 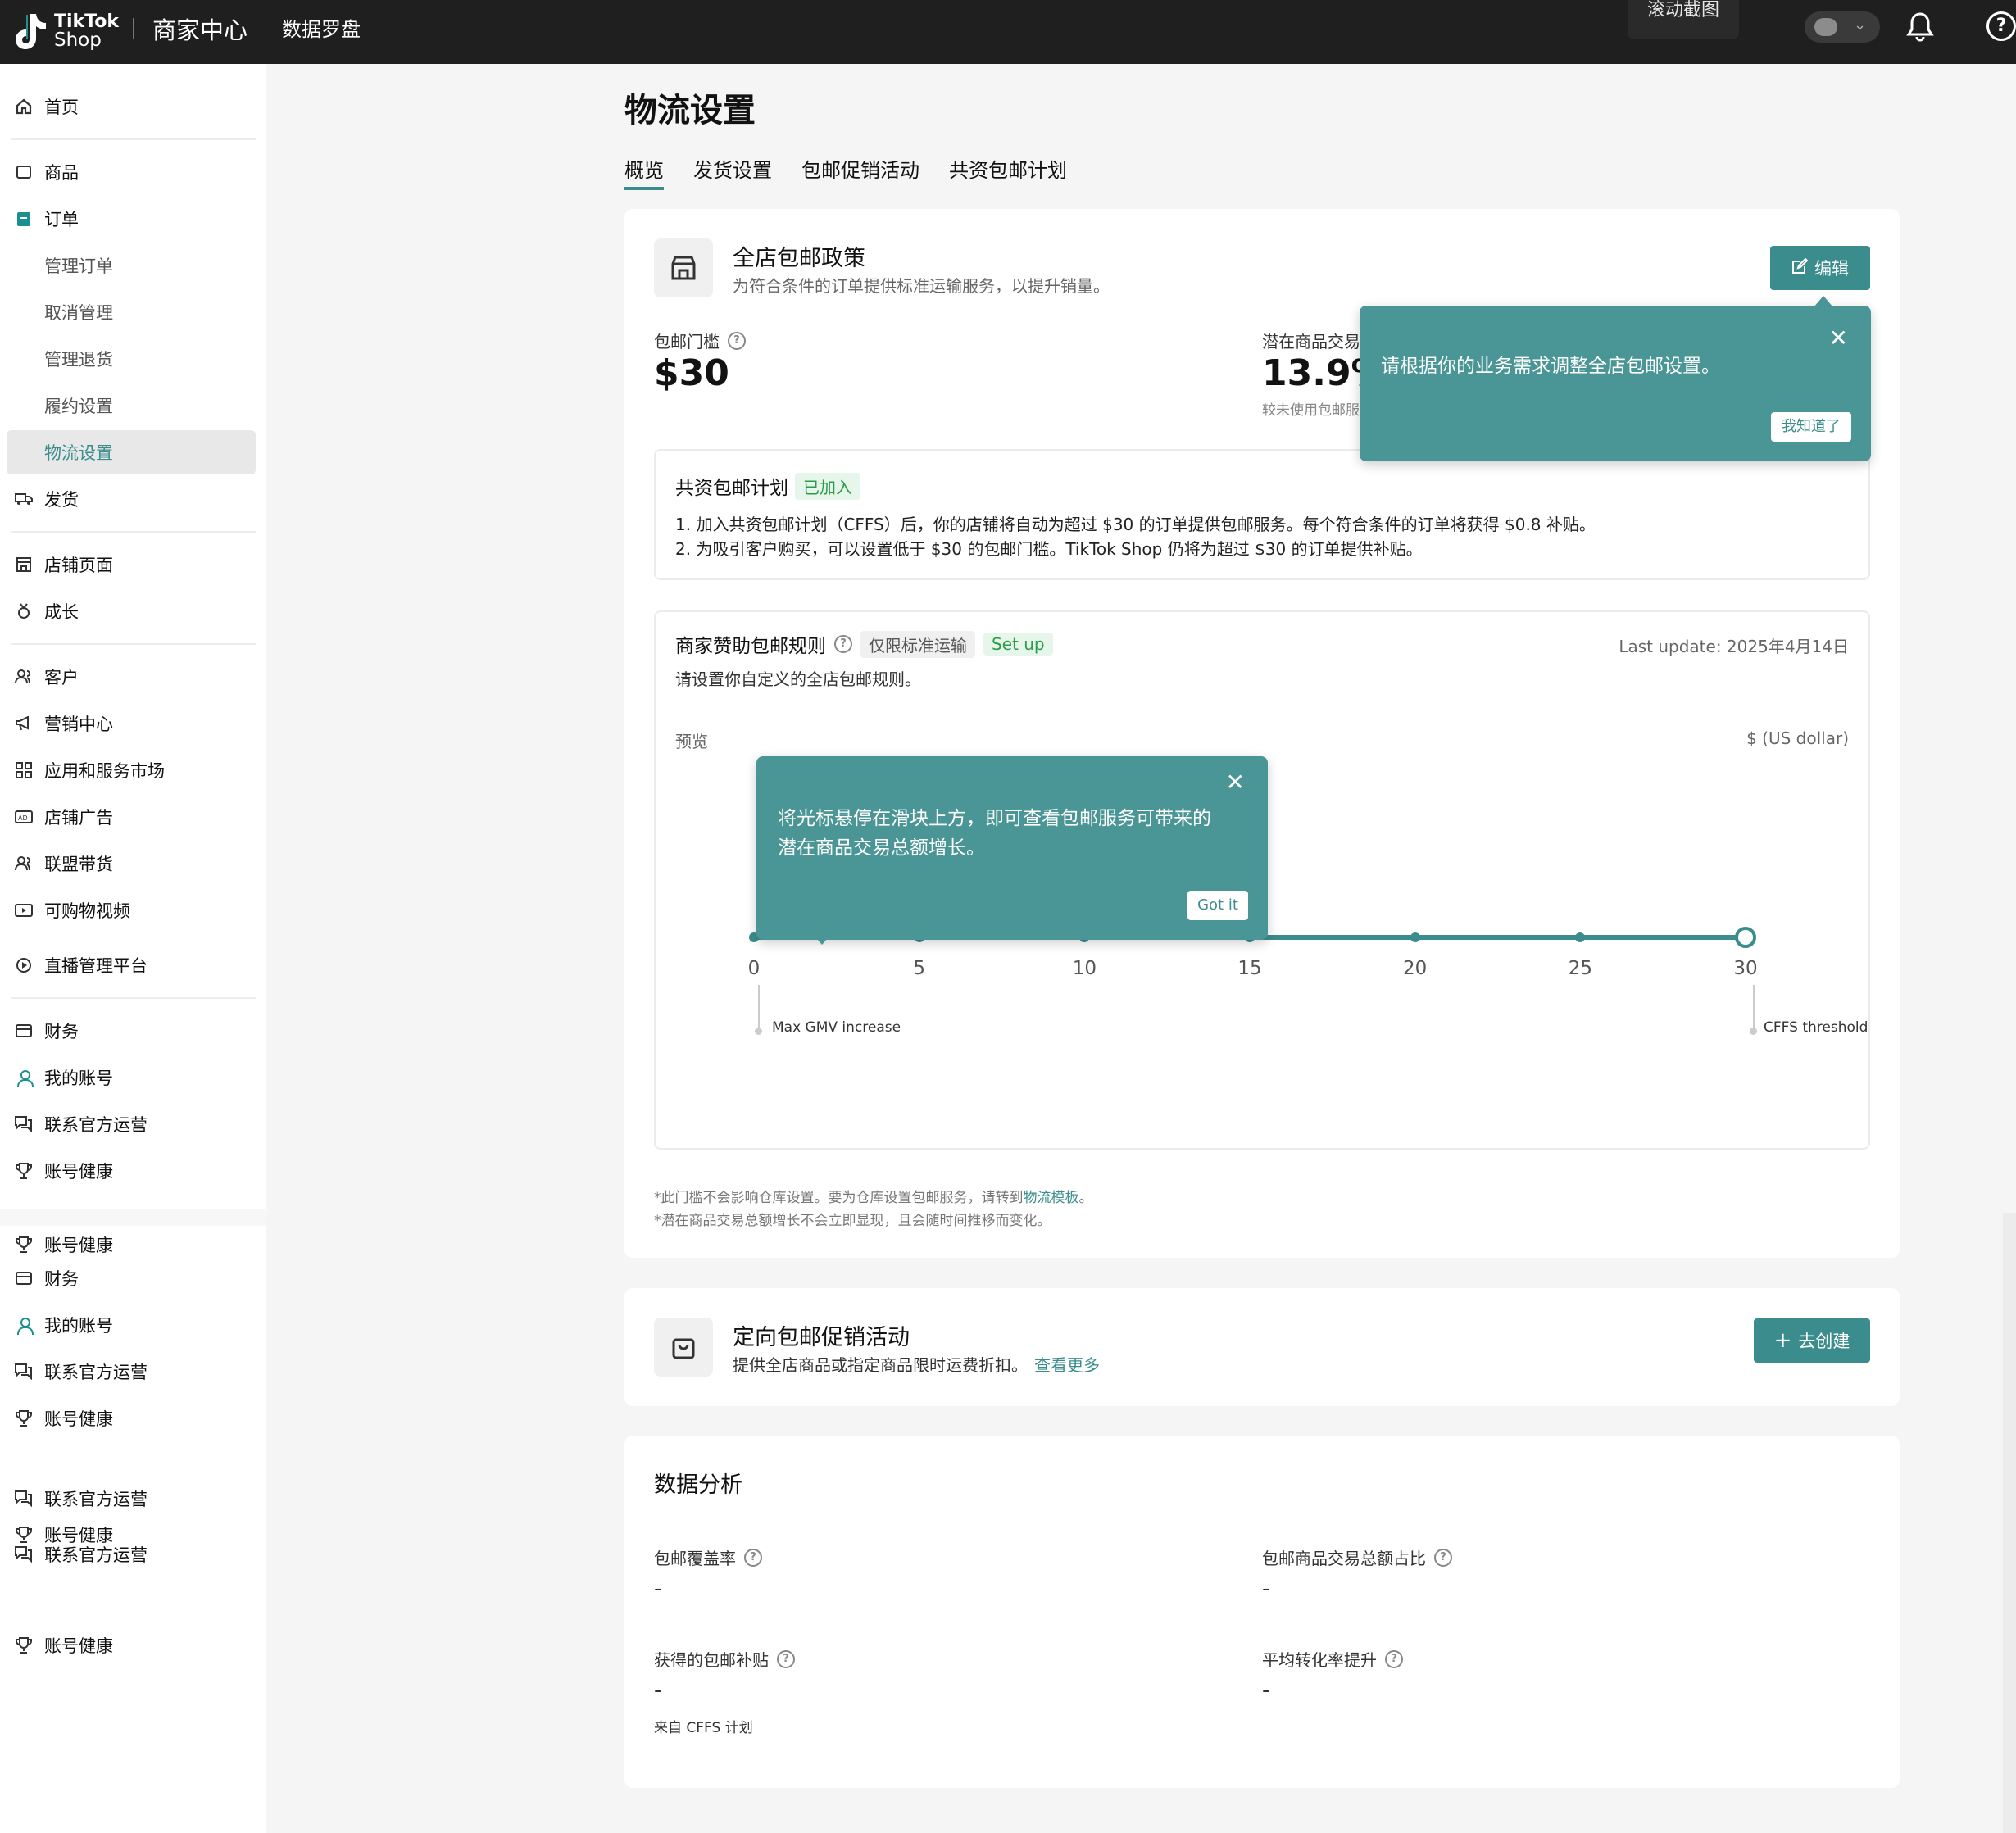 What do you see at coordinates (860, 168) in the screenshot?
I see `tab-free-shipping-promotions: 包邮促销活动` at bounding box center [860, 168].